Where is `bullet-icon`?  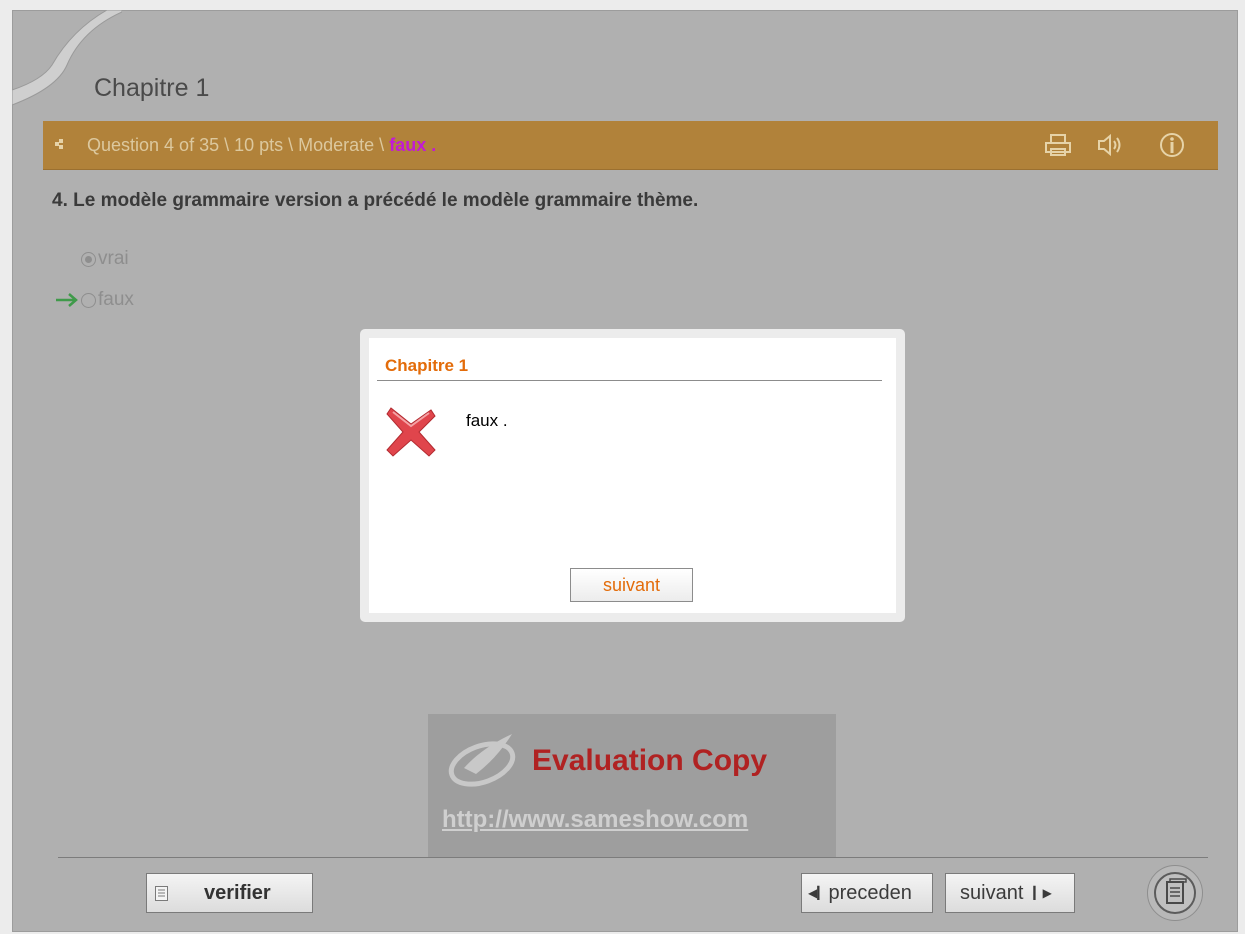 bullet-icon is located at coordinates (59, 144).